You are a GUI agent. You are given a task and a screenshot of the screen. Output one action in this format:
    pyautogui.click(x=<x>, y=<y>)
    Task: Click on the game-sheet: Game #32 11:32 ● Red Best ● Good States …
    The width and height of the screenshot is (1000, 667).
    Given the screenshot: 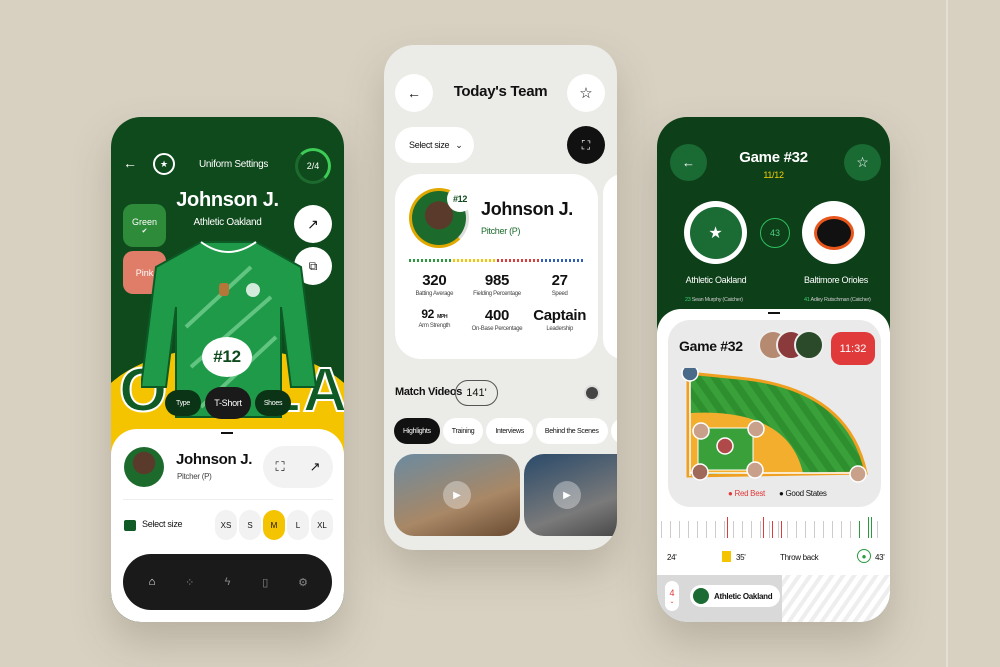 What is the action you would take?
    pyautogui.click(x=773, y=465)
    